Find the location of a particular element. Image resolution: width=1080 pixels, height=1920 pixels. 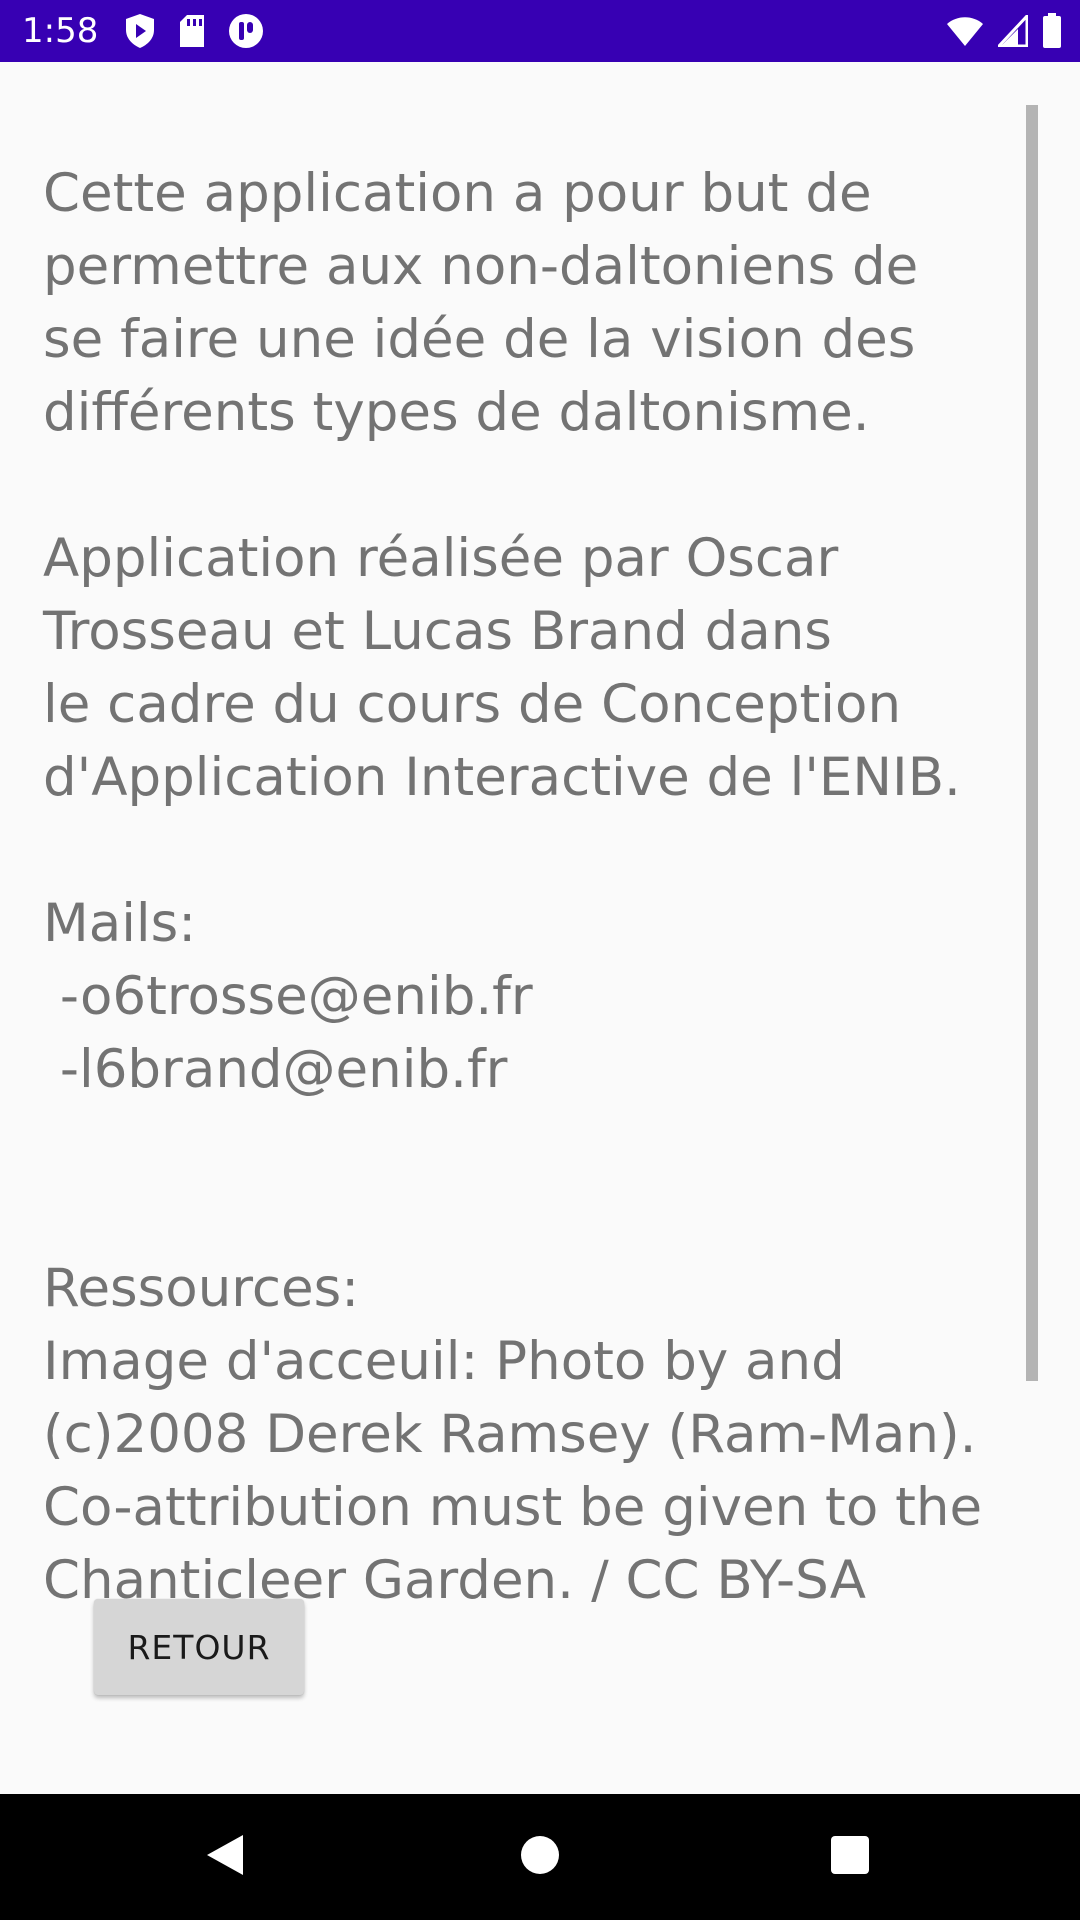

status-bar: 1:58 is located at coordinates (540, 31).